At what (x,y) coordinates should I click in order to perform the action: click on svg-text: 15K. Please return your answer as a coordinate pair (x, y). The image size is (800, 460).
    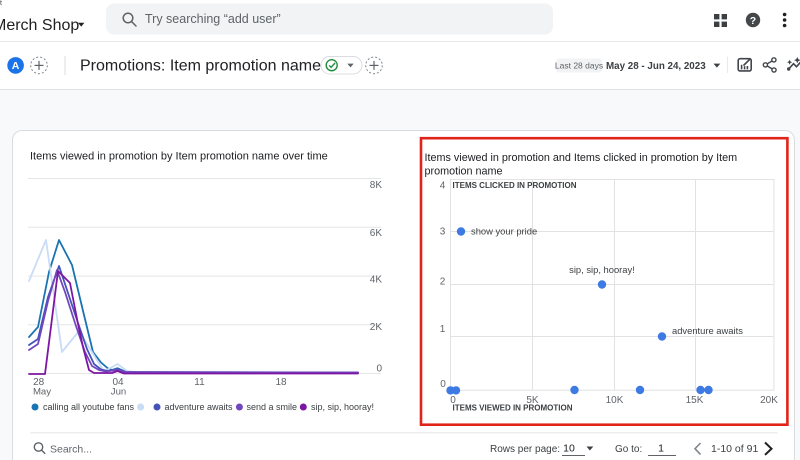
    Looking at the image, I should click on (695, 400).